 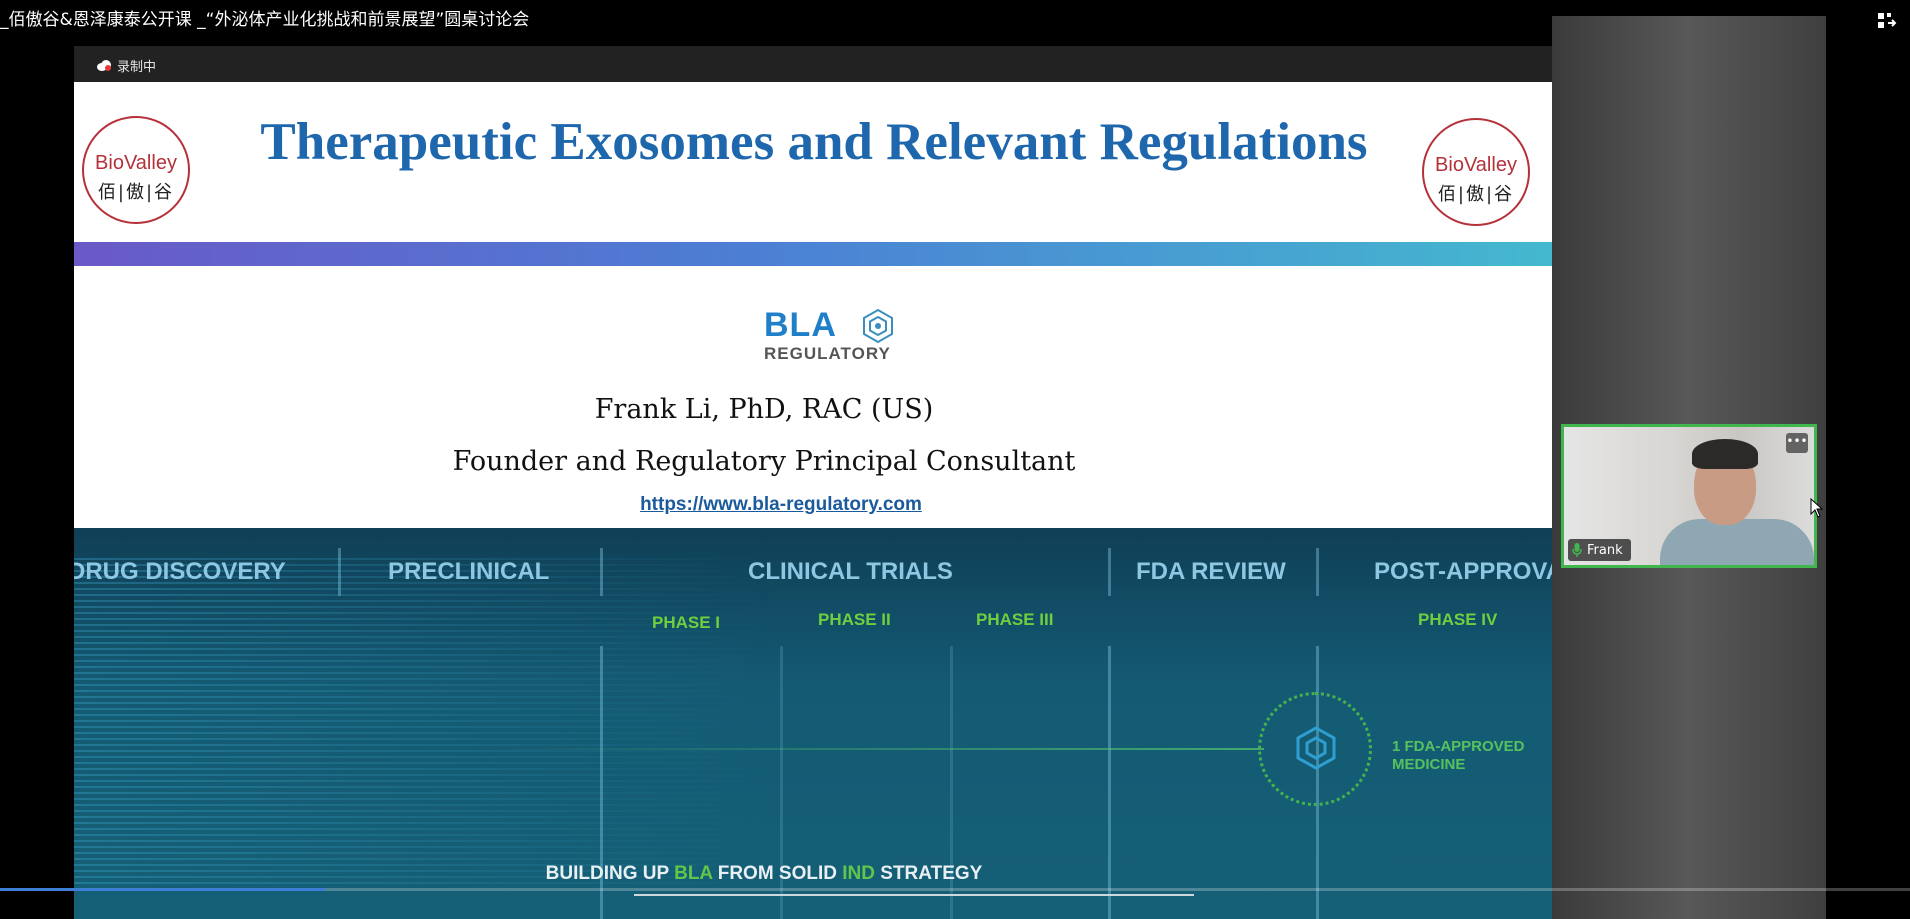 I want to click on approval-path-line, so click(x=879, y=749).